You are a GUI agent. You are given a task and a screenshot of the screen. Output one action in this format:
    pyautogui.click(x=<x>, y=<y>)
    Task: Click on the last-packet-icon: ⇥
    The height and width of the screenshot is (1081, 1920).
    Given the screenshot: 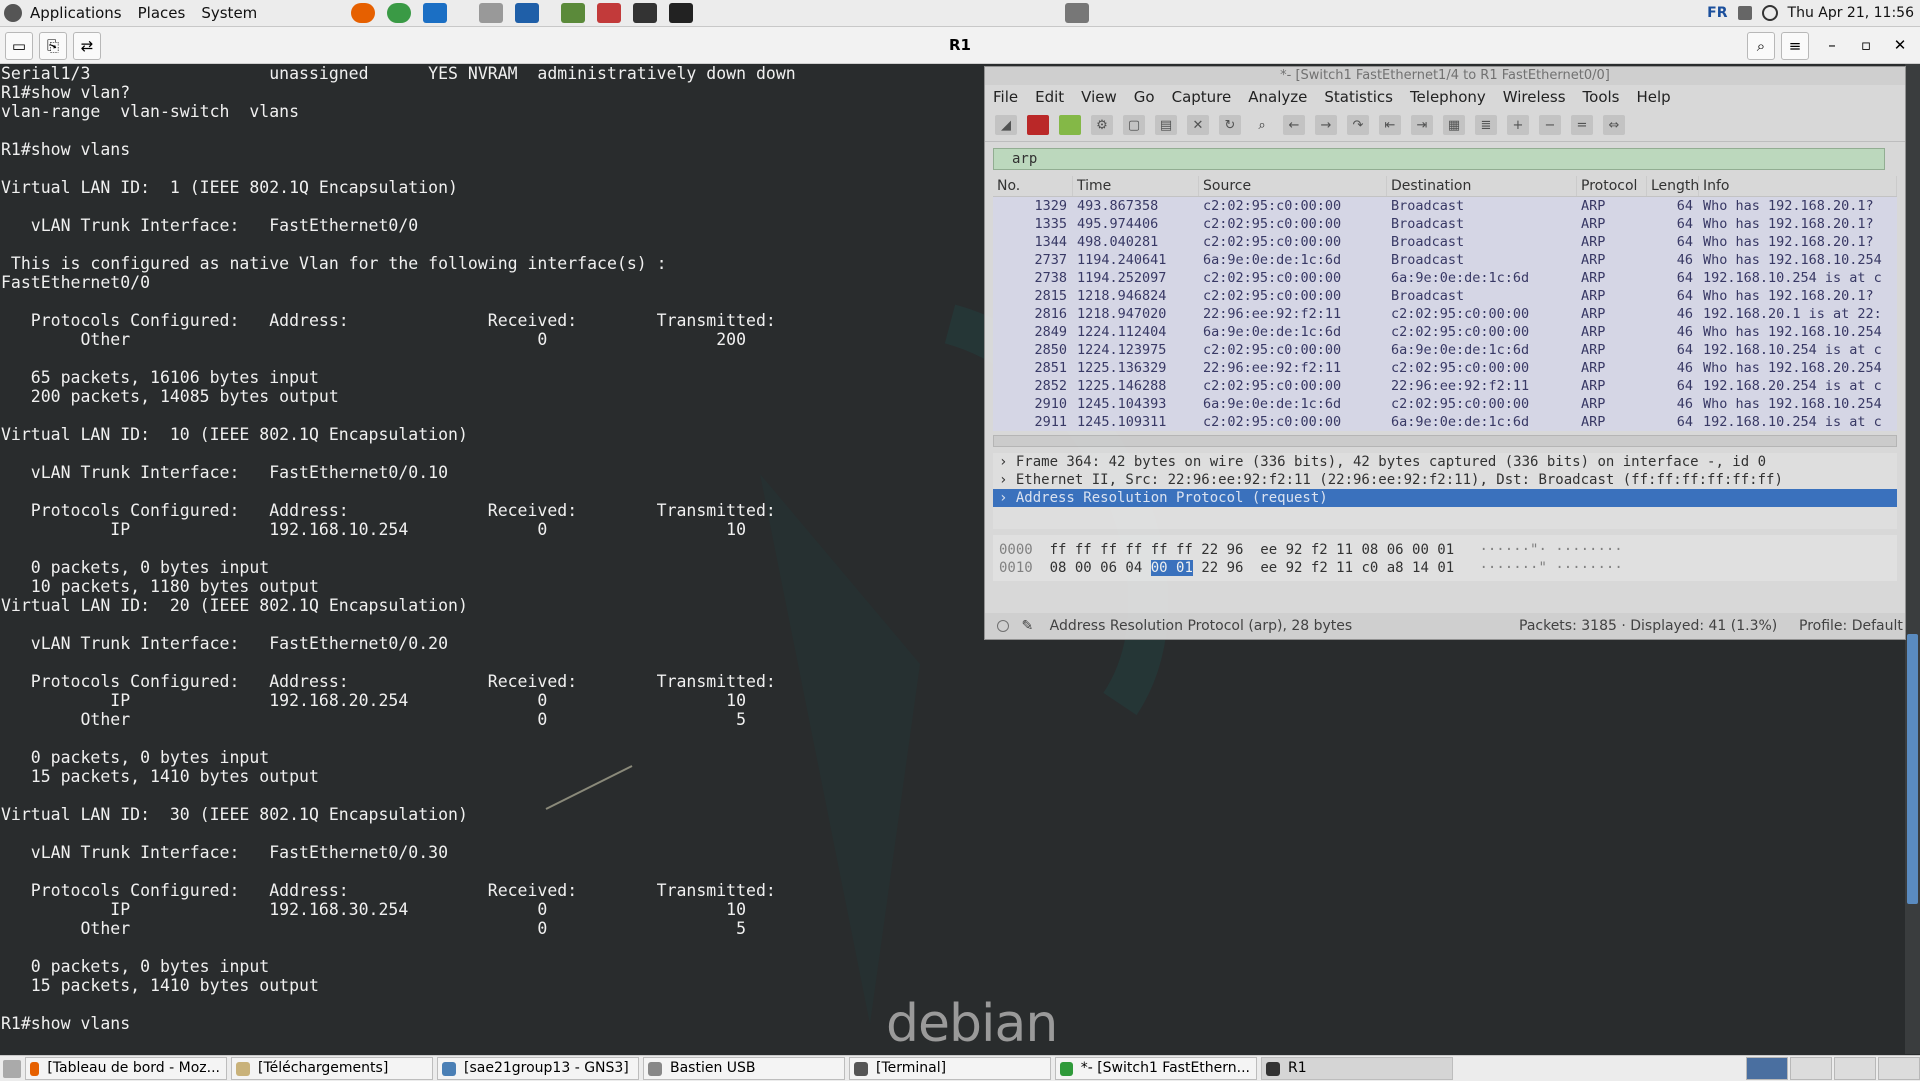 What is the action you would take?
    pyautogui.click(x=1422, y=125)
    